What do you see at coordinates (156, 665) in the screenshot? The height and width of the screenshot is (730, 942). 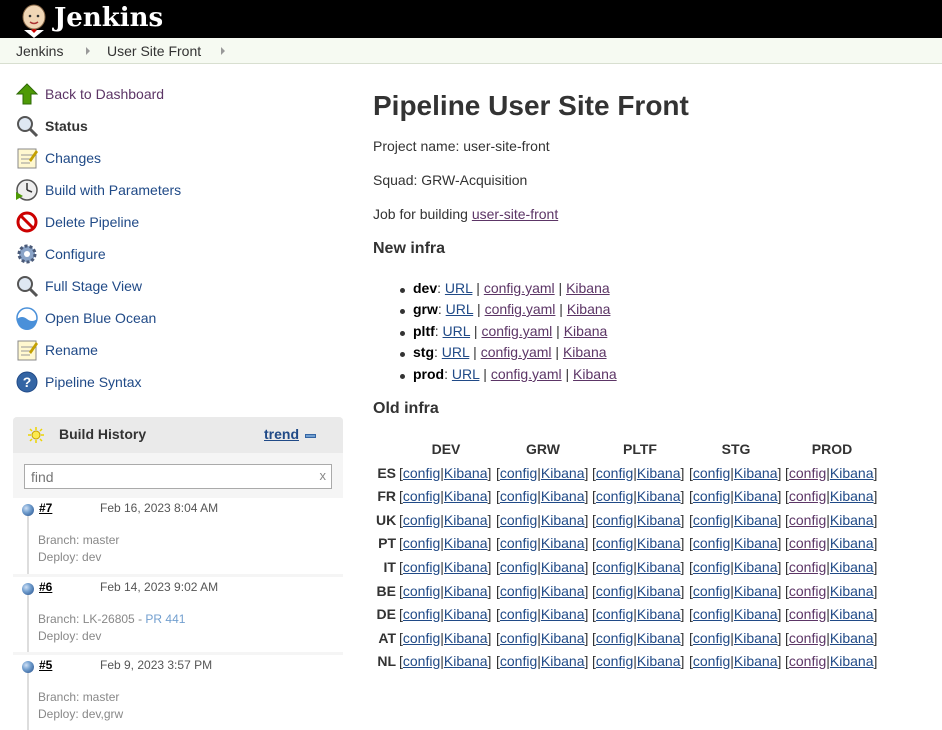 I see `build-date: Feb 9, 2023 3:57 PM` at bounding box center [156, 665].